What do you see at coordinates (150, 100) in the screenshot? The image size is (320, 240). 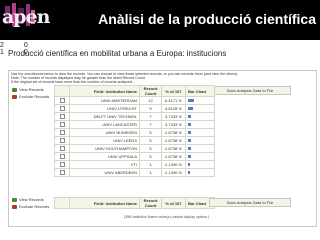 I see `record-count: 12` at bounding box center [150, 100].